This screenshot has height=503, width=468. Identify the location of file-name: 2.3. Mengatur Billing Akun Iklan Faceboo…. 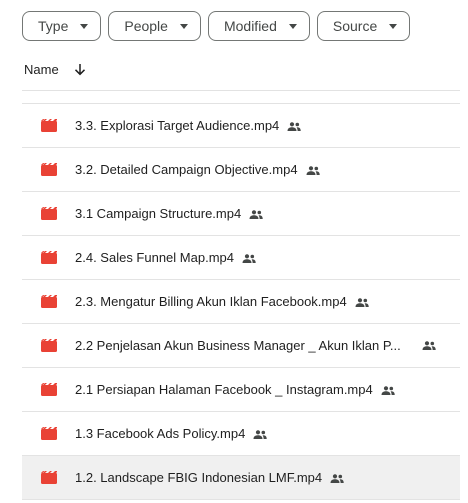
(222, 301).